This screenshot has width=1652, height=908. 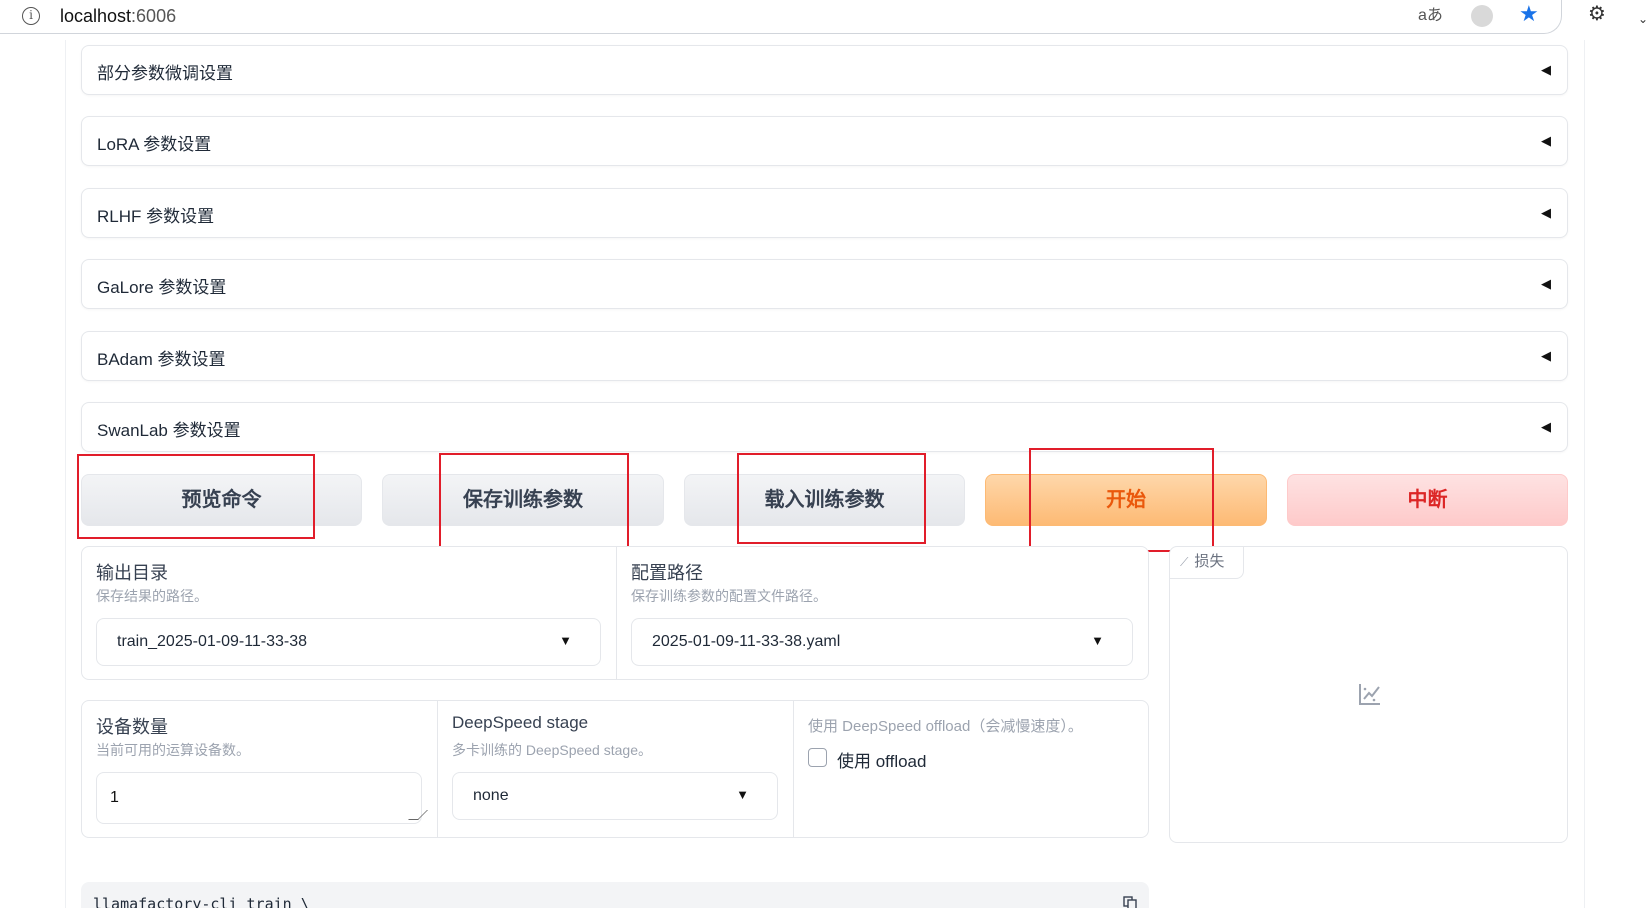 I want to click on accordion-swanlab: SwanLab 参数设置 ◀, so click(x=824, y=427).